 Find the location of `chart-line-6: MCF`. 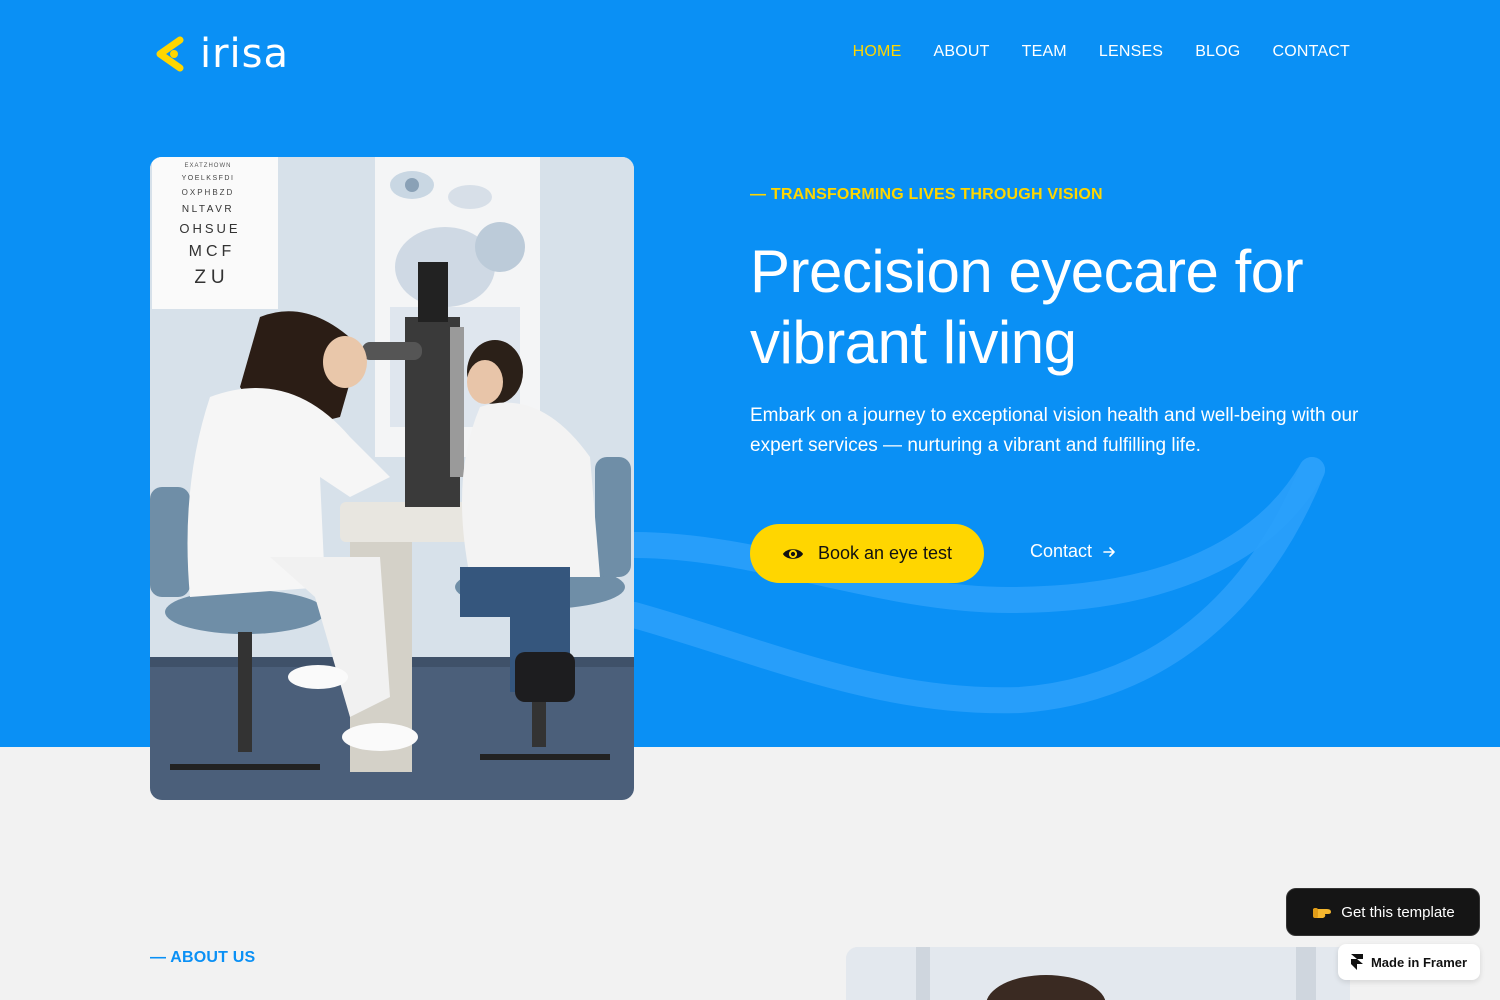

chart-line-6: MCF is located at coordinates (212, 251).